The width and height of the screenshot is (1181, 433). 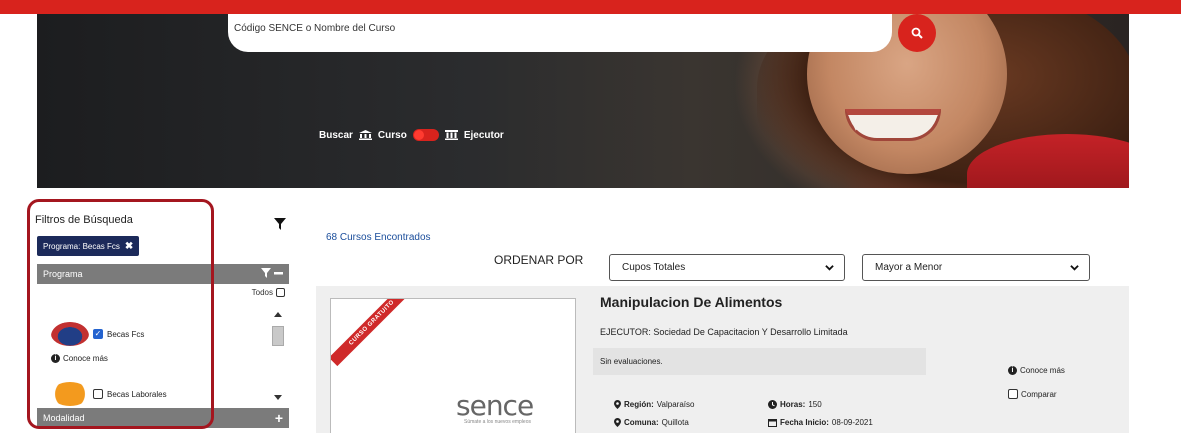 I want to click on sence-tagline: Súmate a los nuevos empleos, so click(x=497, y=422).